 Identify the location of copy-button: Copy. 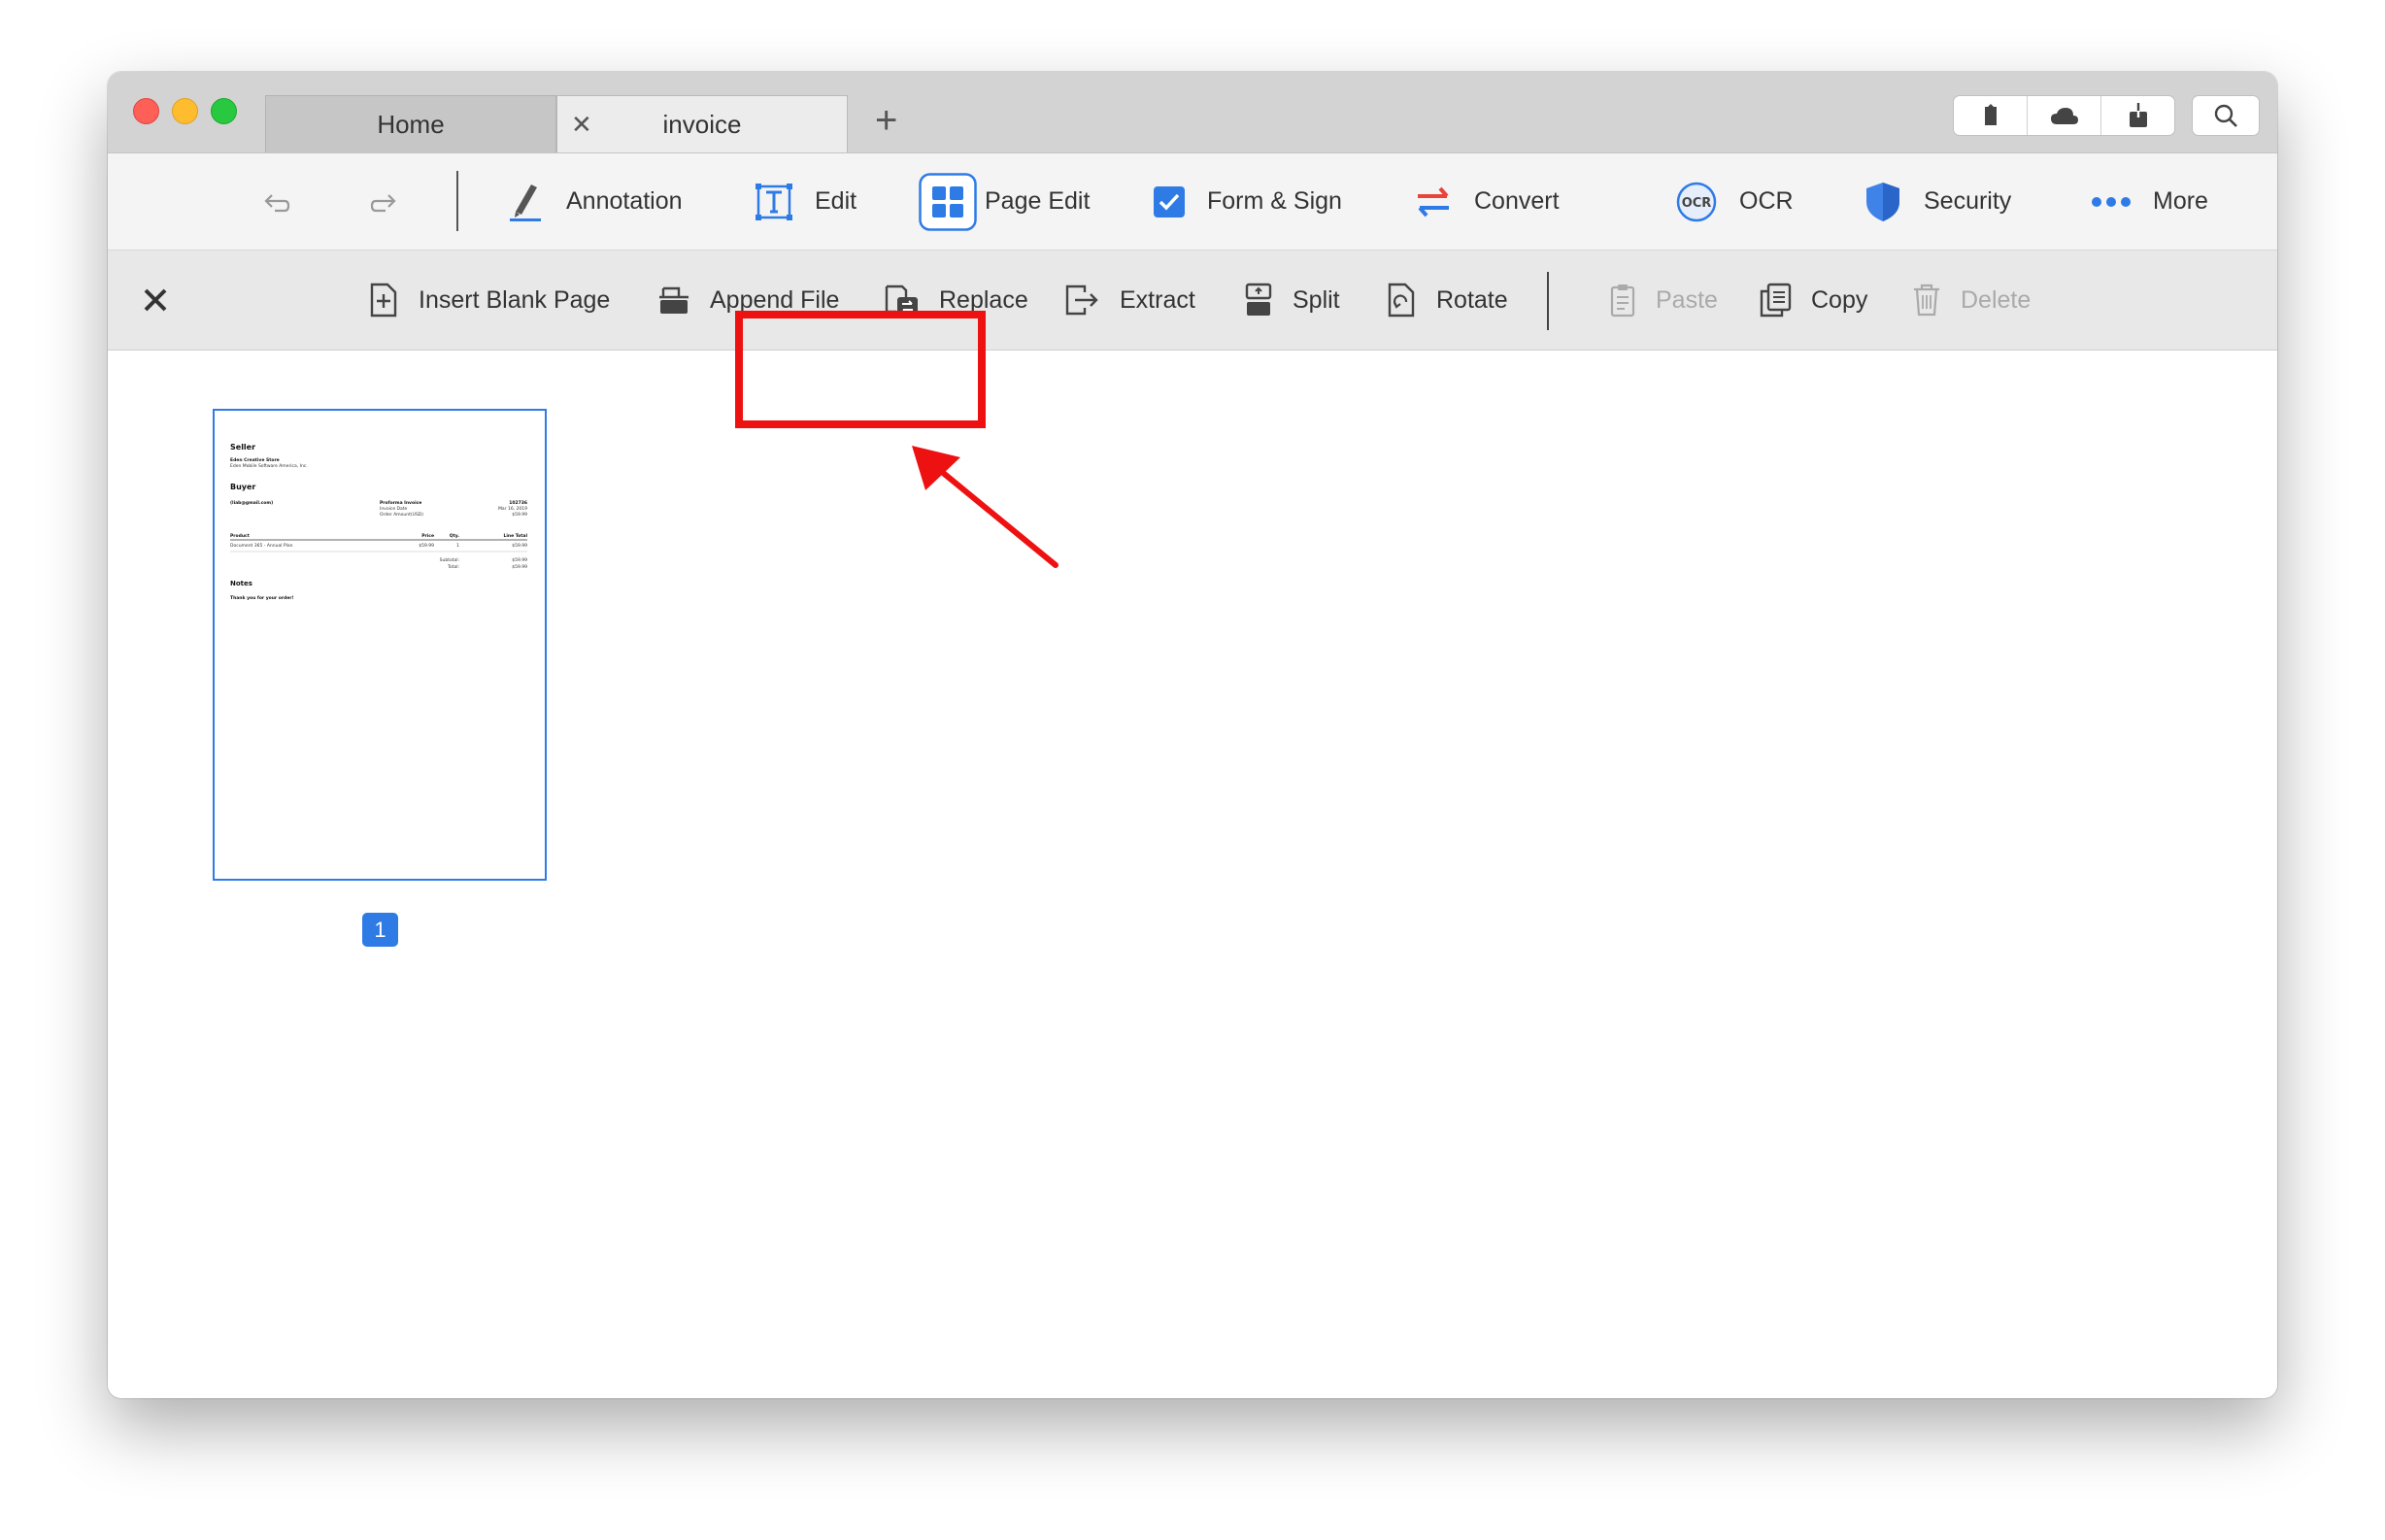
(1813, 300).